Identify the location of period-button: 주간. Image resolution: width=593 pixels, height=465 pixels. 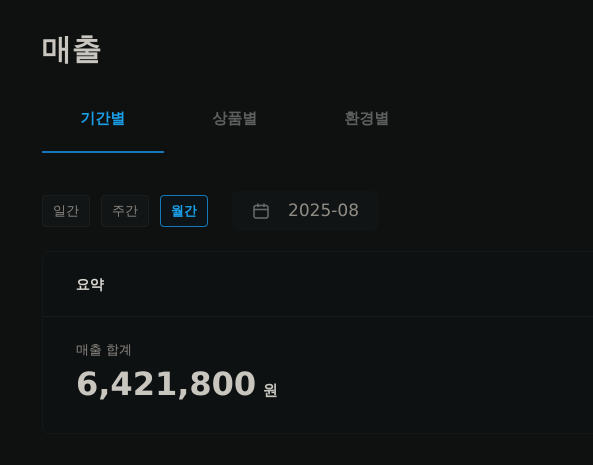
(125, 211).